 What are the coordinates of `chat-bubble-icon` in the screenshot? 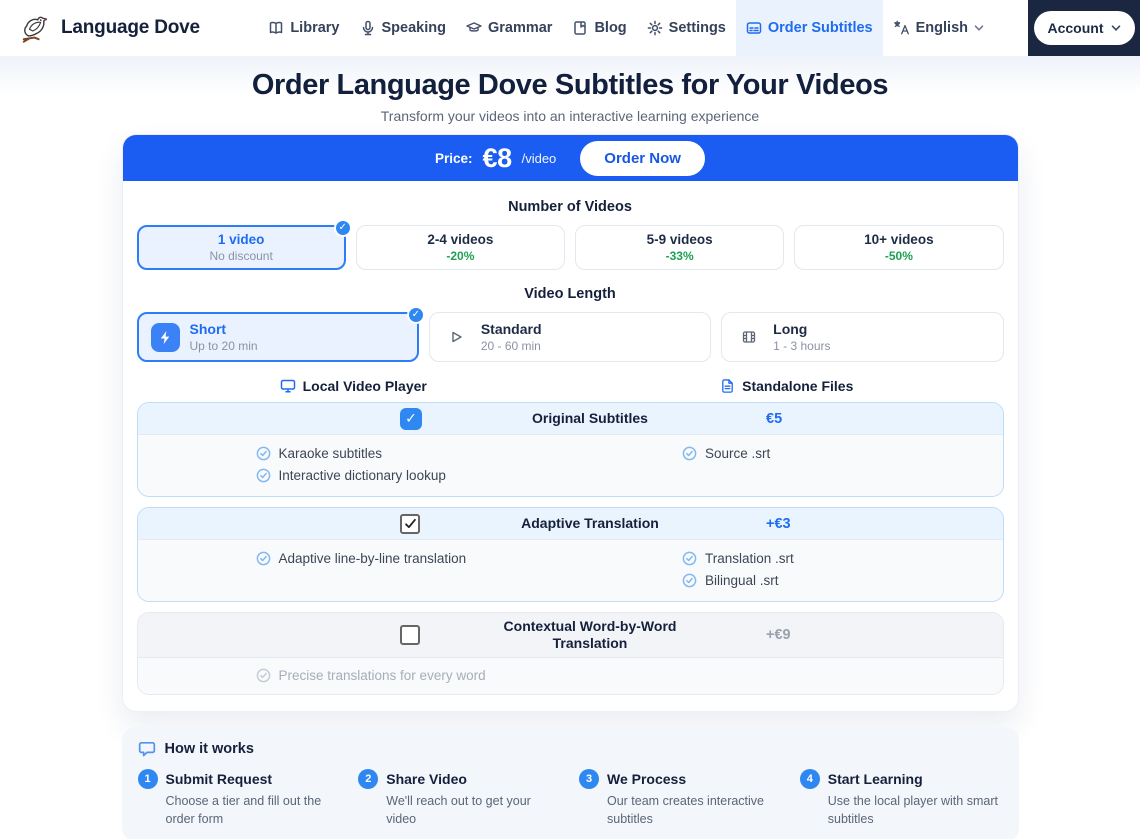 It's located at (147, 749).